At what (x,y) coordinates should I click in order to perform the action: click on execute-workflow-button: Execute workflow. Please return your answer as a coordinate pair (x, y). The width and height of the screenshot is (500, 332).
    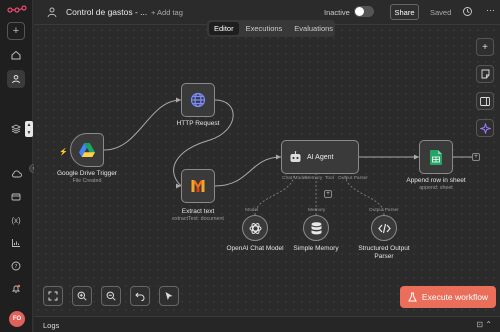
    Looking at the image, I should click on (448, 297).